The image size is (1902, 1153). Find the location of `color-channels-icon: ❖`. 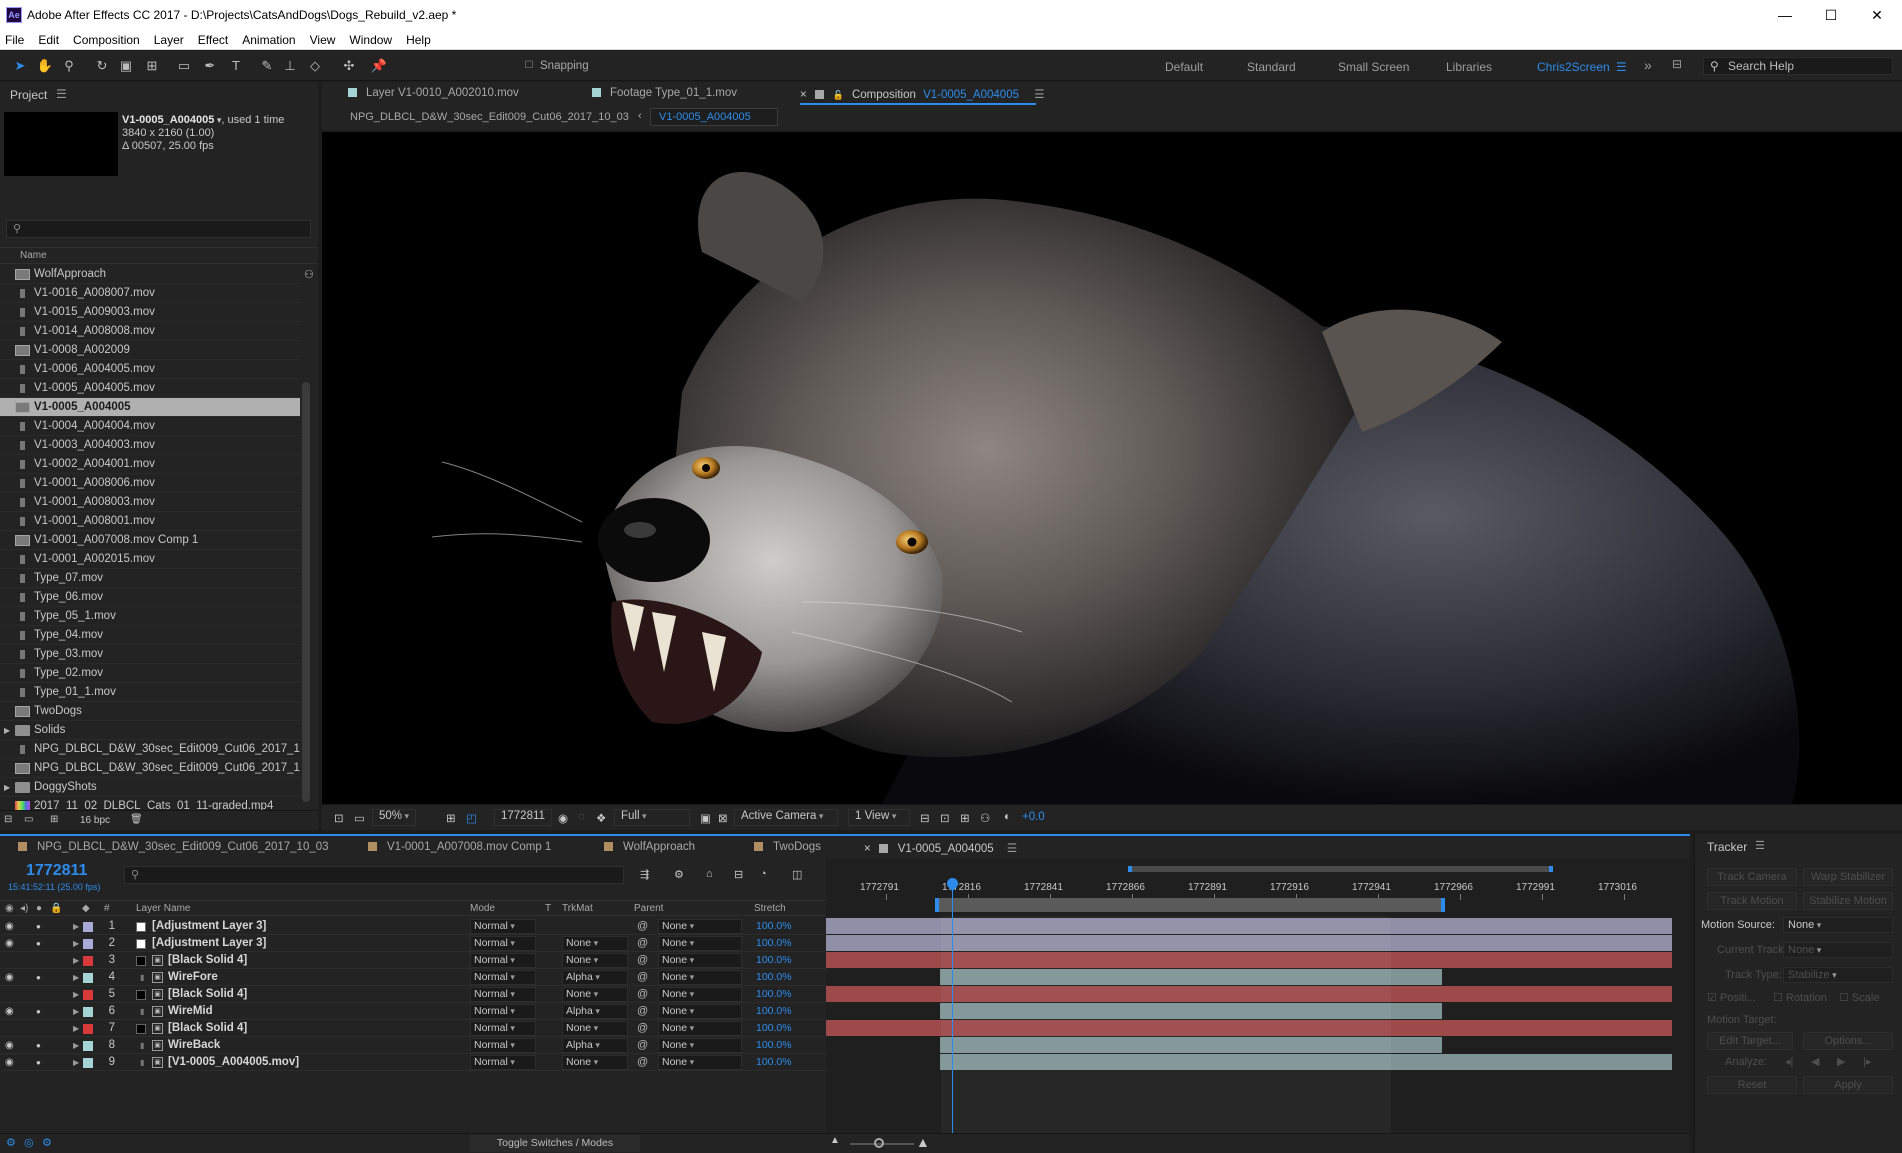

color-channels-icon: ❖ is located at coordinates (601, 818).